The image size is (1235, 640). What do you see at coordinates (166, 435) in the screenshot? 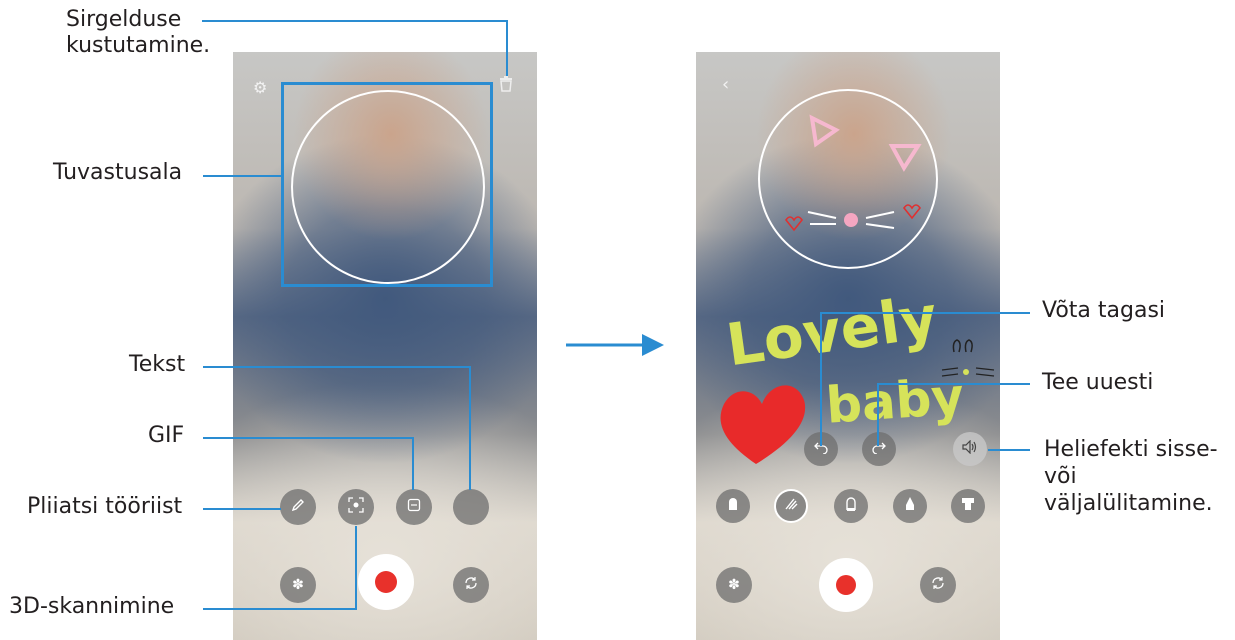
I see `callout-gif: GIF` at bounding box center [166, 435].